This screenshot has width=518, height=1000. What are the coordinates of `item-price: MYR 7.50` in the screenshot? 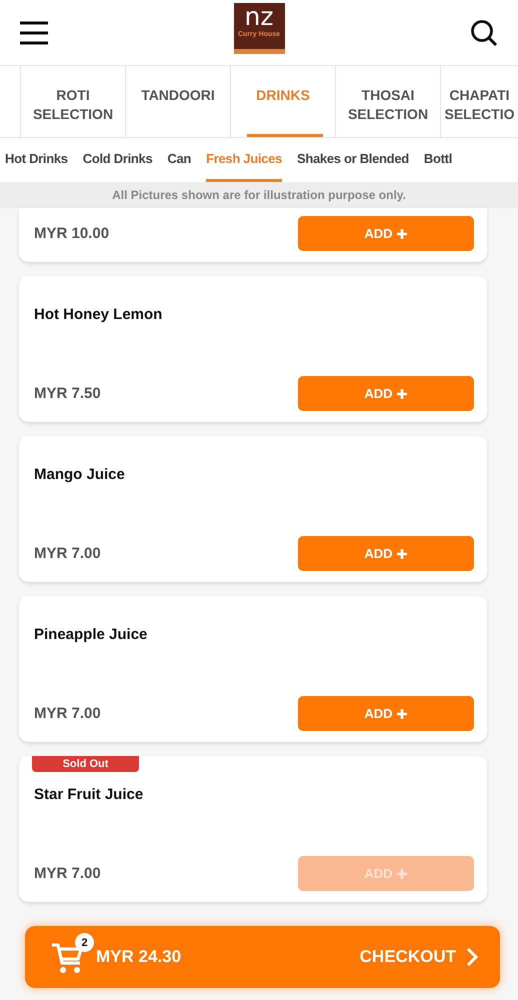 It's located at (67, 393).